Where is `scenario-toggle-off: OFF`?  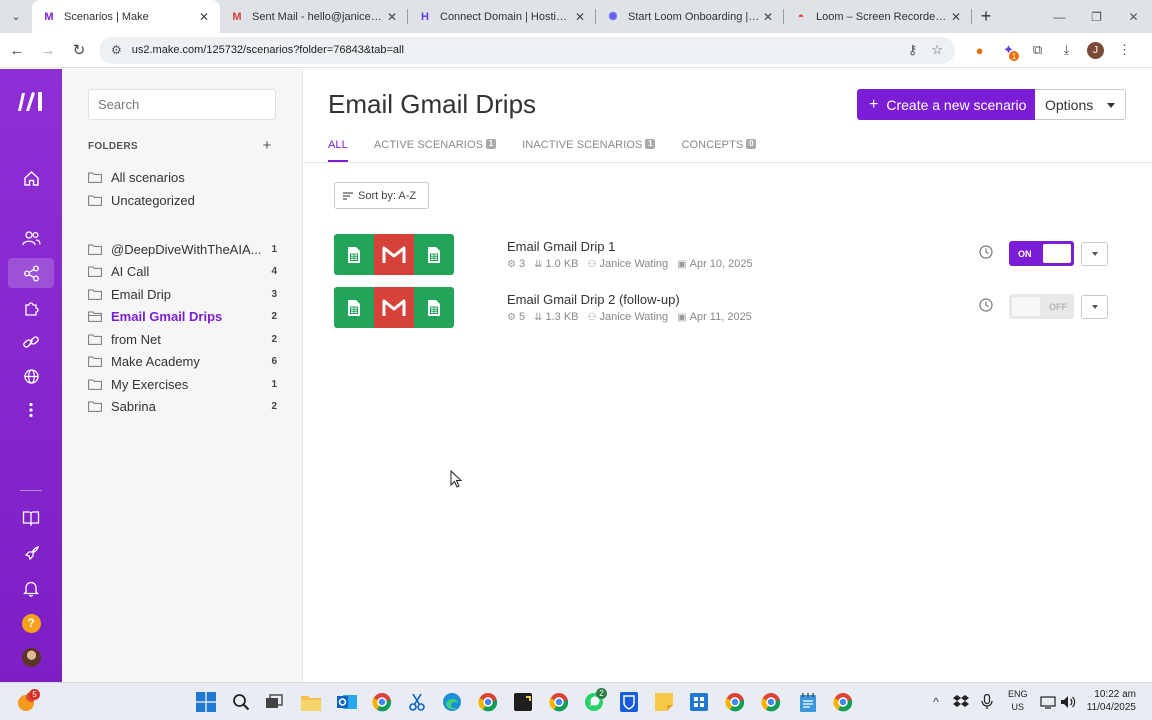
scenario-toggle-off: OFF is located at coordinates (1041, 306).